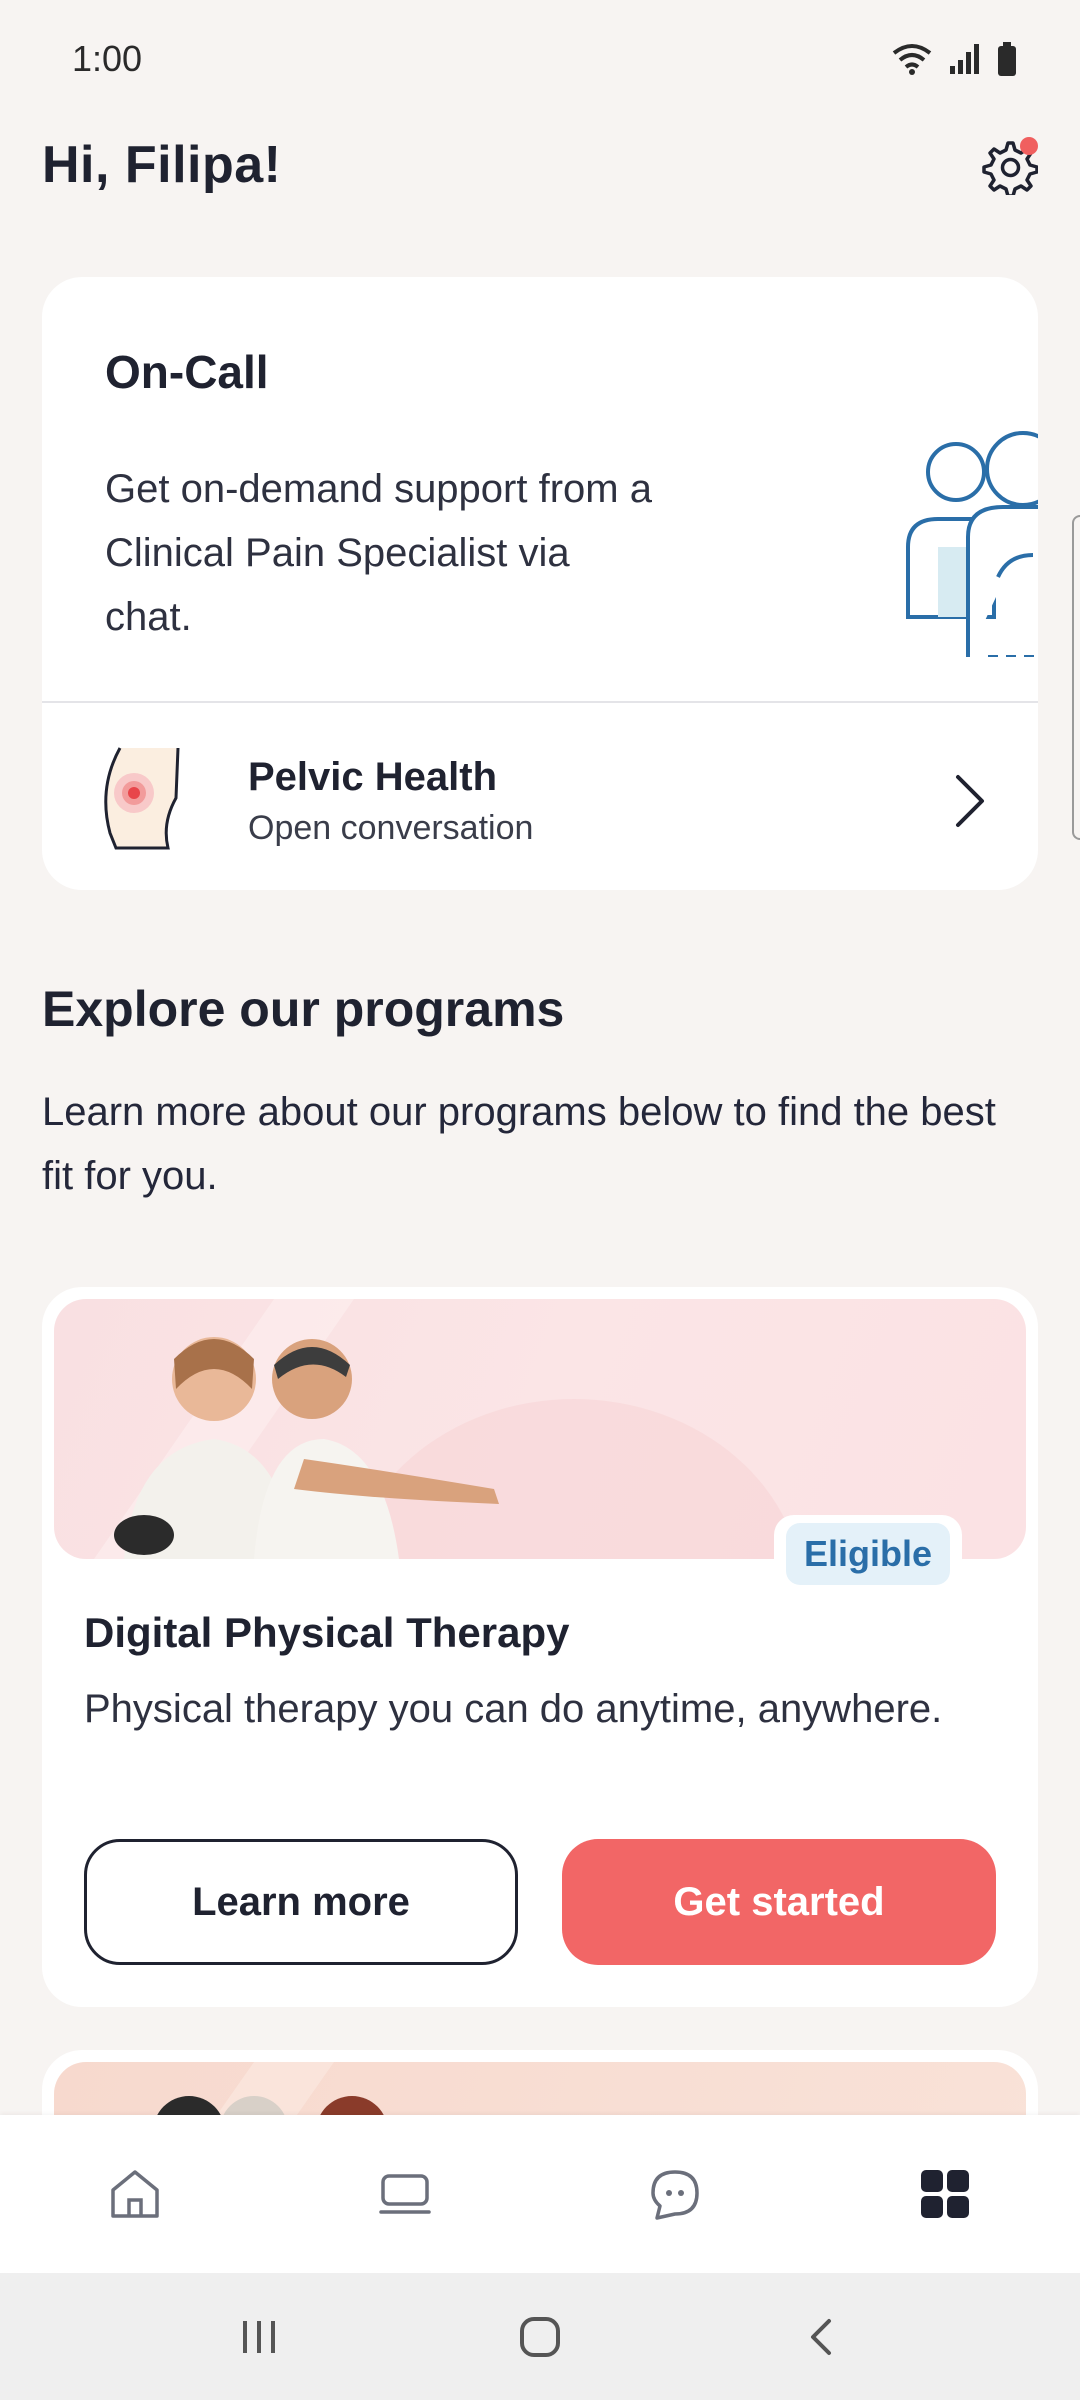  I want to click on learn-more-button: Learn more, so click(301, 1902).